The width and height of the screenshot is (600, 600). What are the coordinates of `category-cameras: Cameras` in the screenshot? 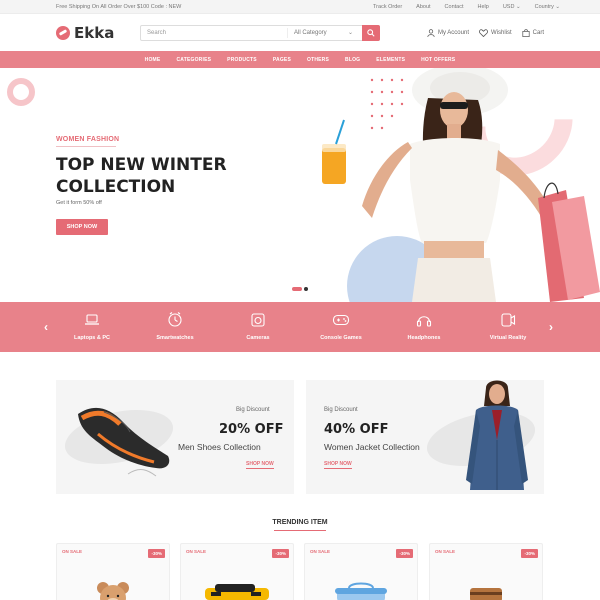 It's located at (258, 326).